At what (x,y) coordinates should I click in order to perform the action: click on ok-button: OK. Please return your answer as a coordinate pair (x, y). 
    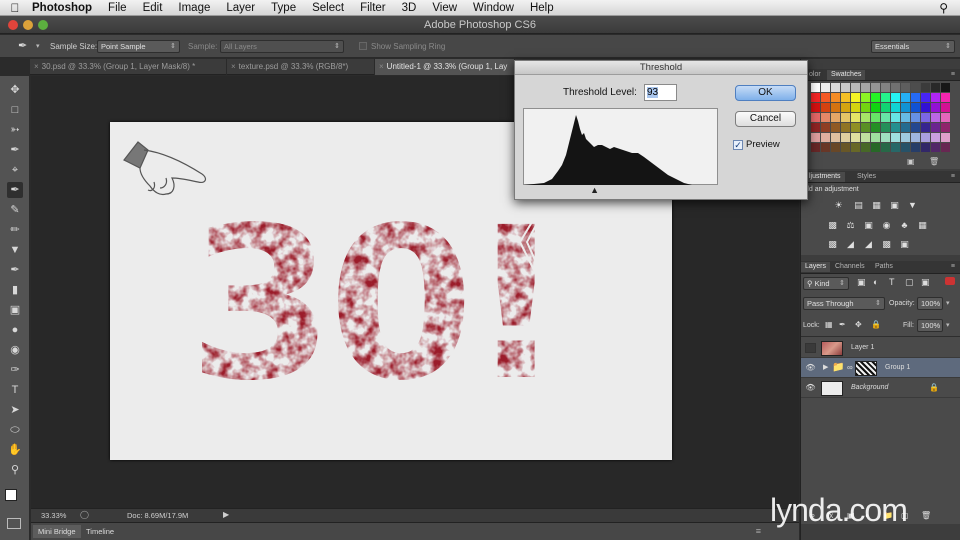
    Looking at the image, I should click on (765, 93).